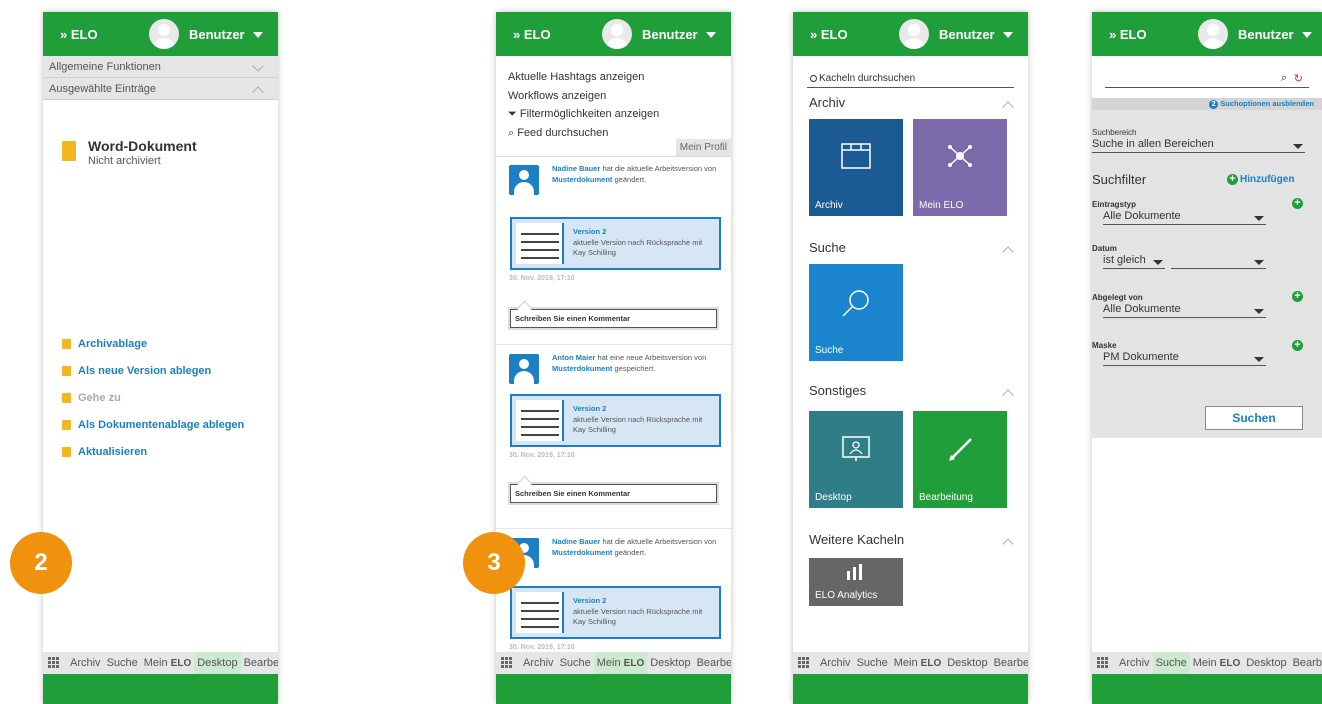 Image resolution: width=1322 pixels, height=704 pixels. I want to click on add-filter-button: + Hinzufügen, so click(1260, 179).